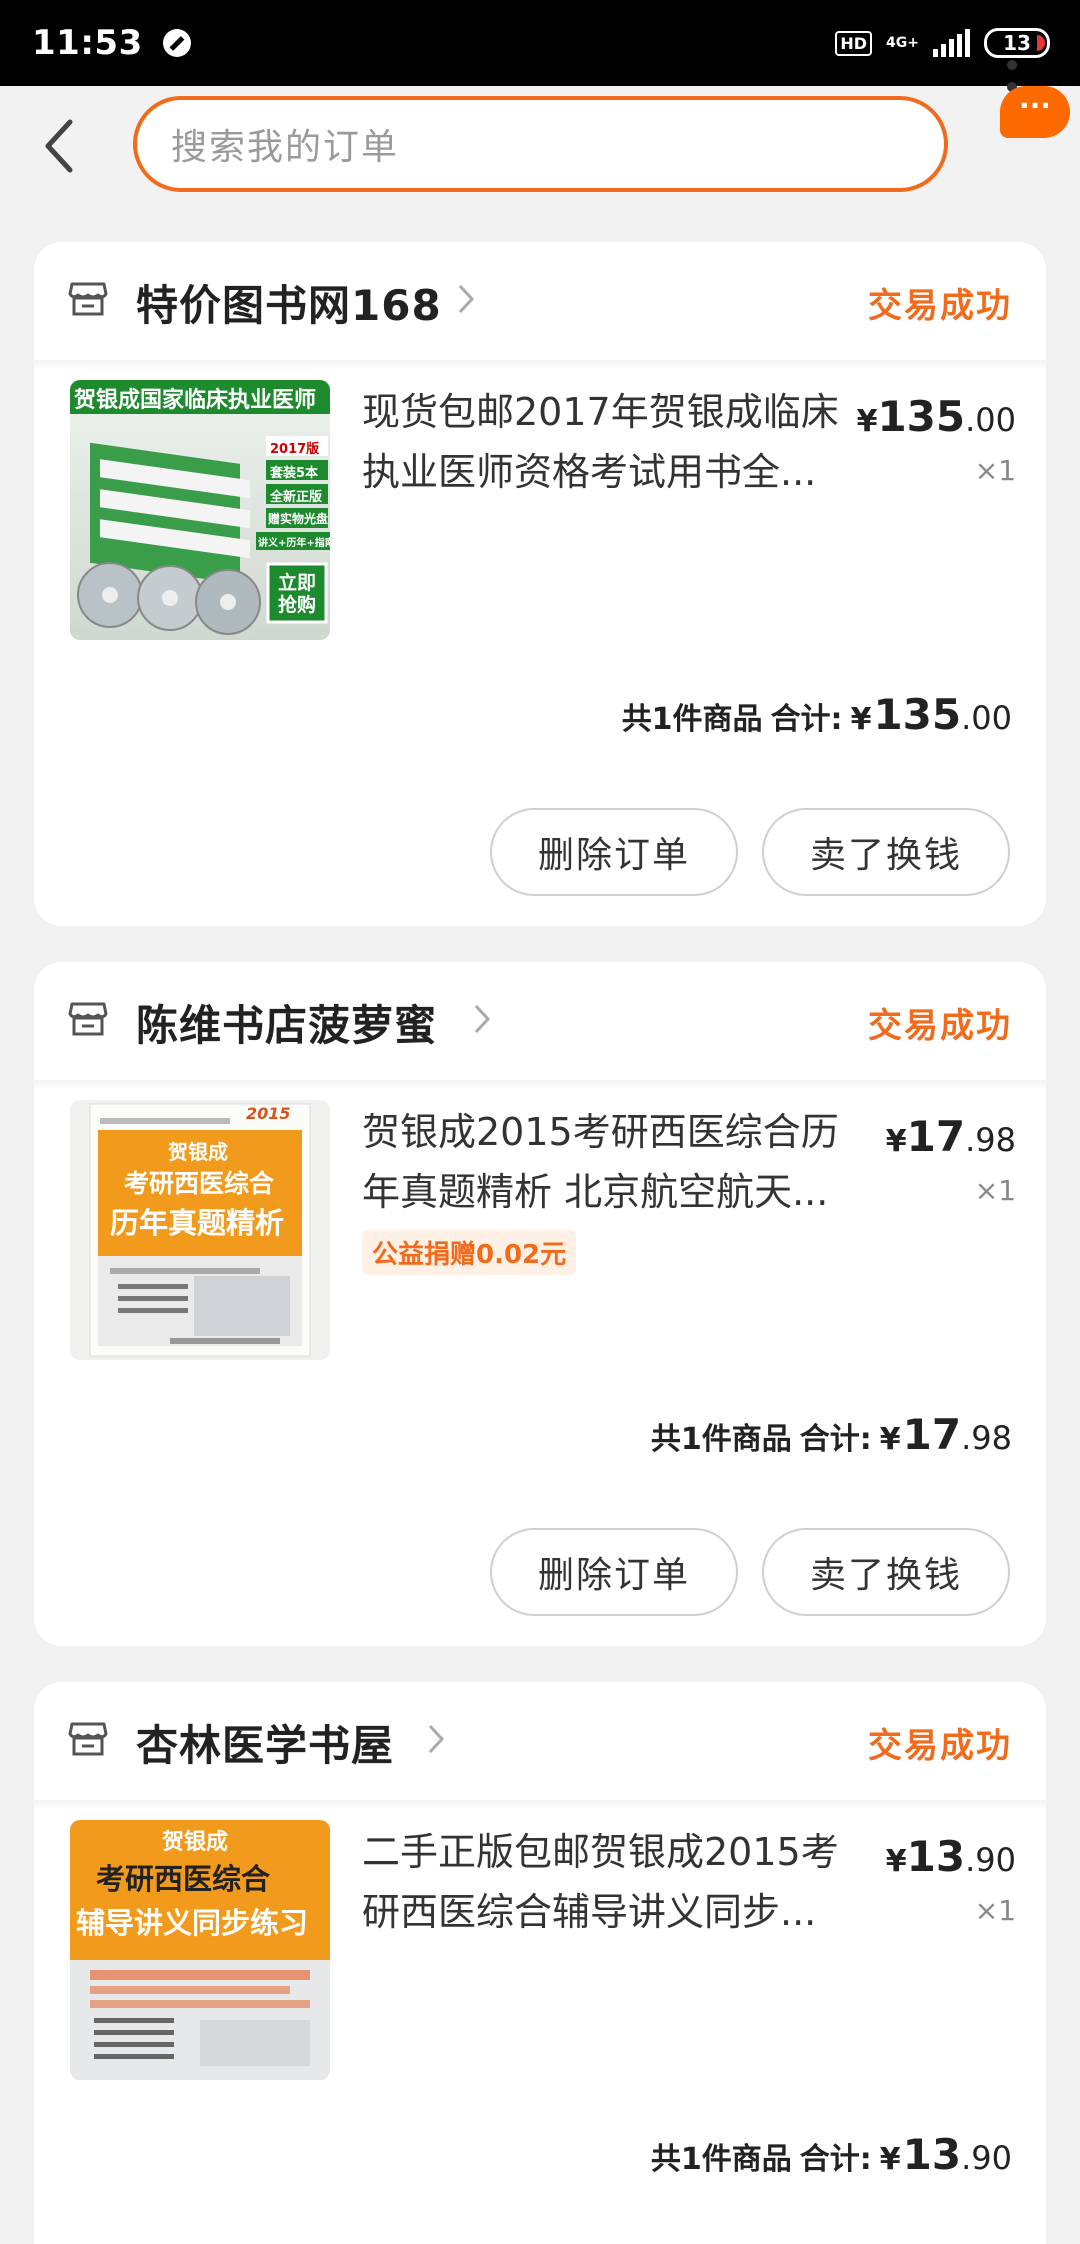 This screenshot has width=1080, height=2244. Describe the element at coordinates (902, 43) in the screenshot. I see `network-type: 4G+` at that location.